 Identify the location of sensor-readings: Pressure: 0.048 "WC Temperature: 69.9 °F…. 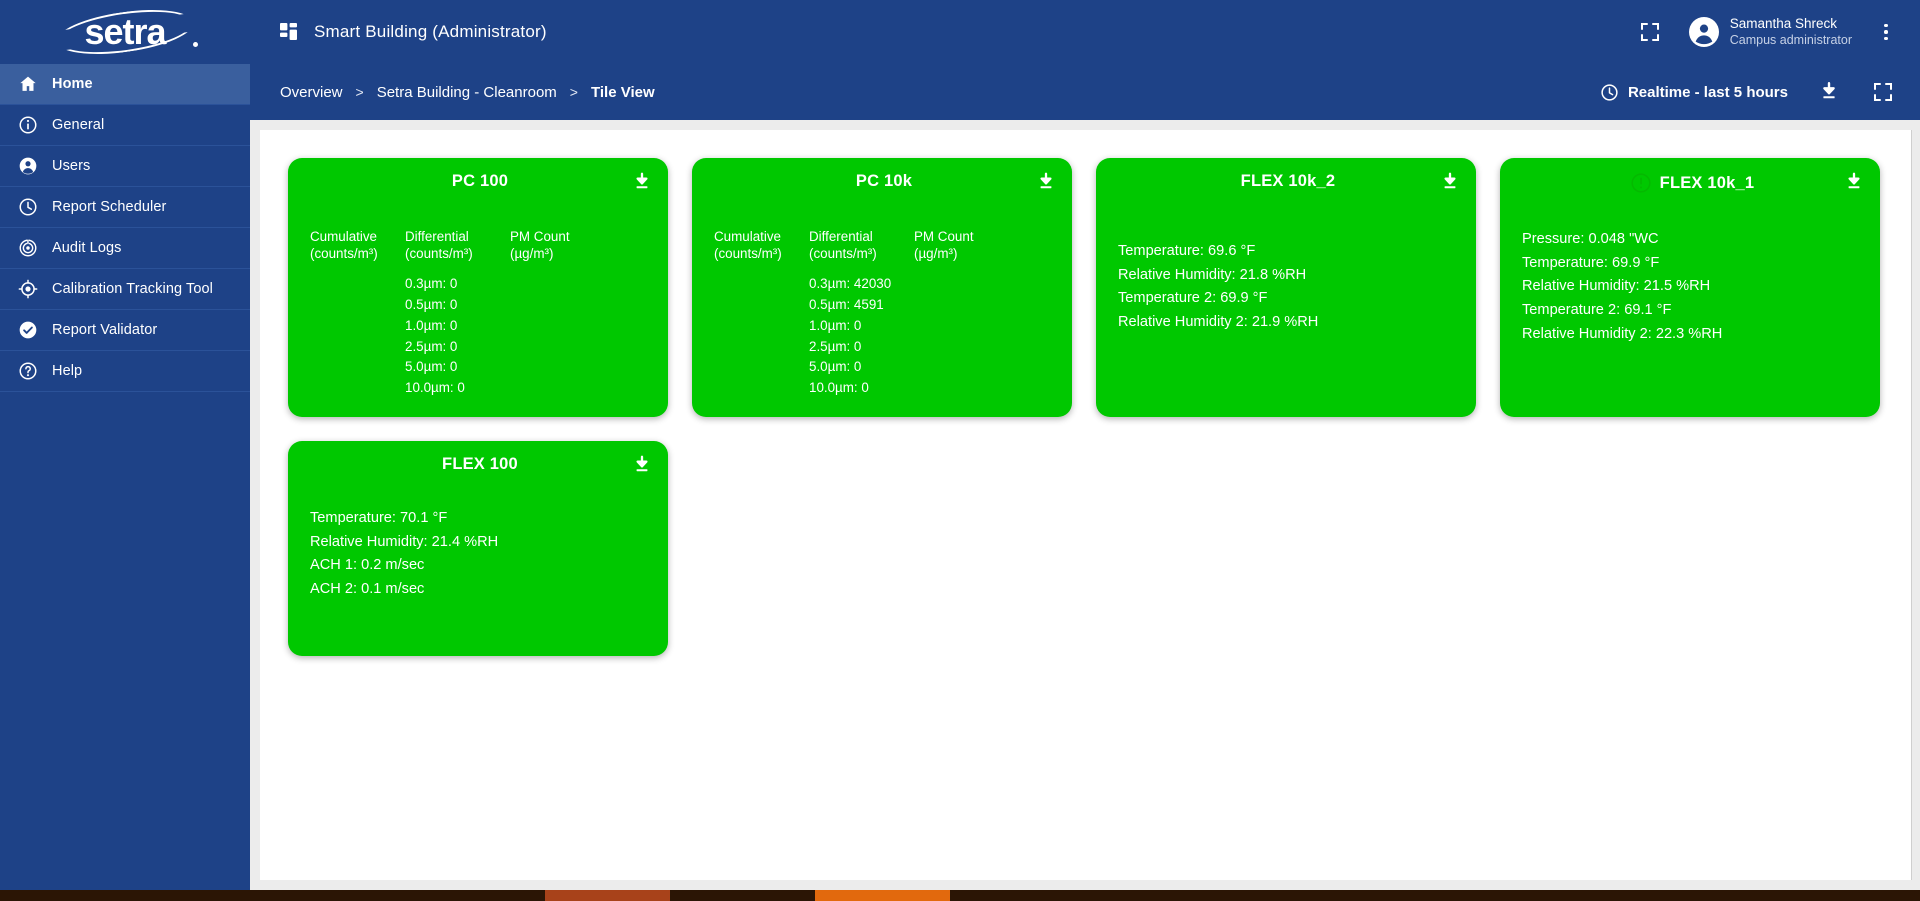
(1692, 274).